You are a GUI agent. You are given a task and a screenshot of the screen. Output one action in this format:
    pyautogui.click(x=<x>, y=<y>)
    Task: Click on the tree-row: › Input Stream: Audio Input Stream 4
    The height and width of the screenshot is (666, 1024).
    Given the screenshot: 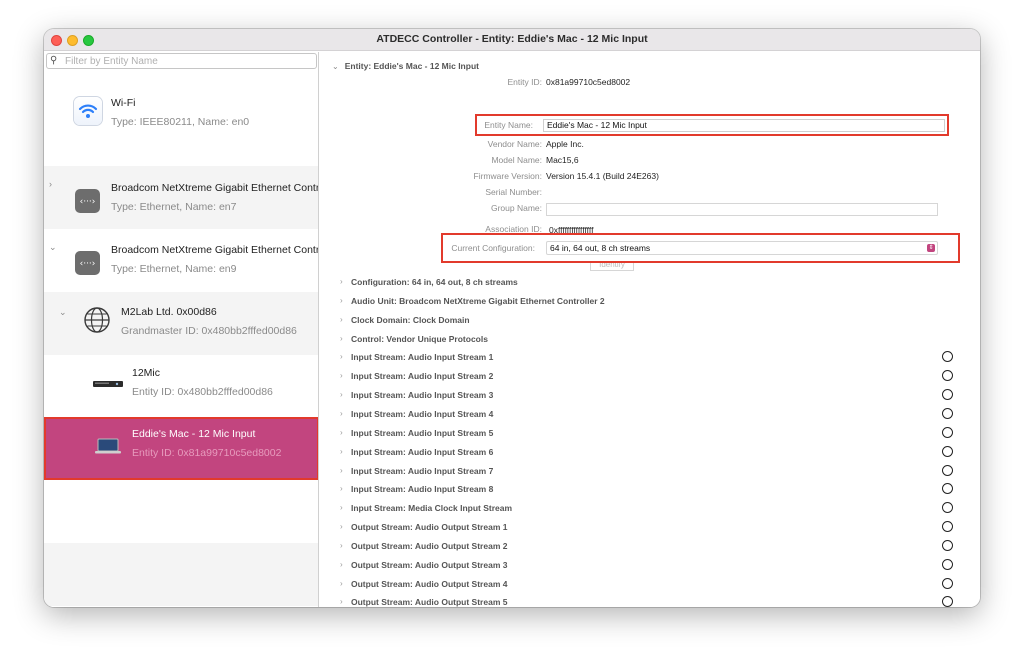 What is the action you would take?
    pyautogui.click(x=650, y=414)
    